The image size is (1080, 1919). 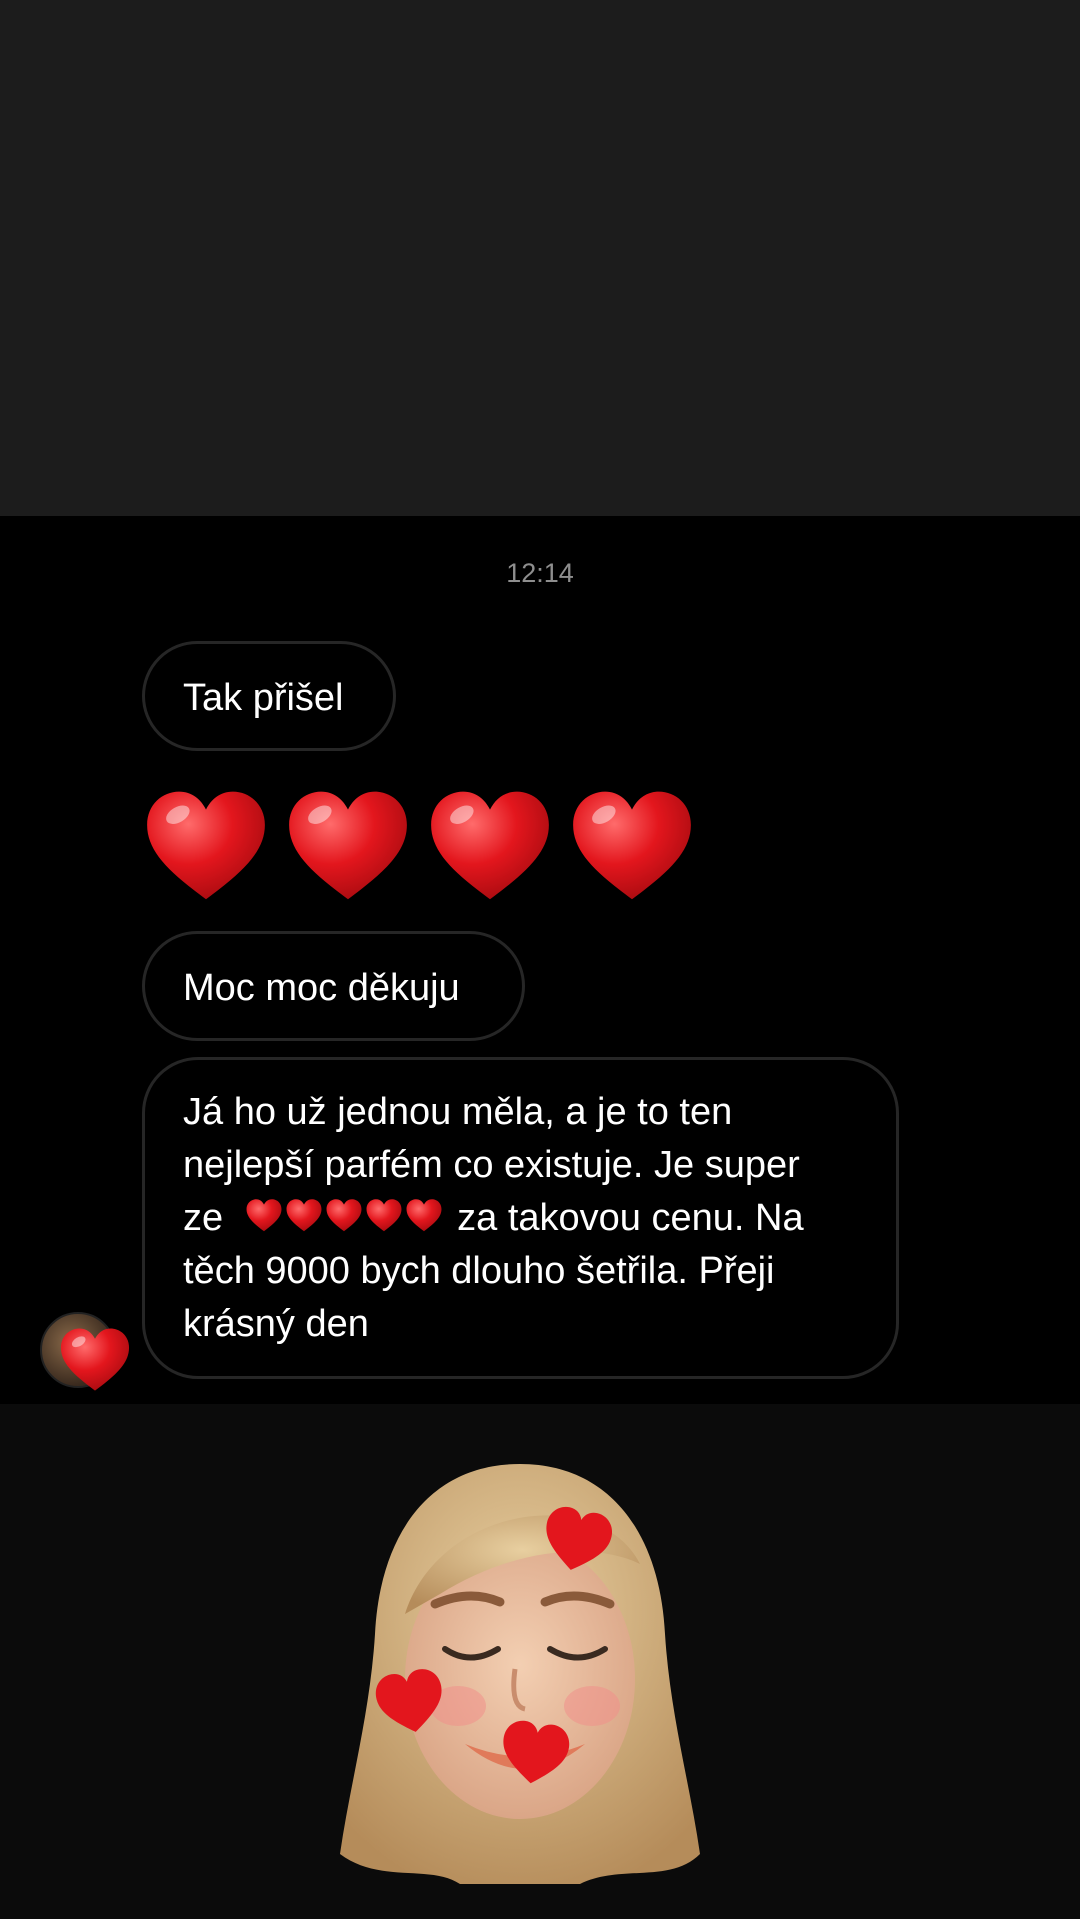 I want to click on message-timestamp: 12:14, so click(x=540, y=573).